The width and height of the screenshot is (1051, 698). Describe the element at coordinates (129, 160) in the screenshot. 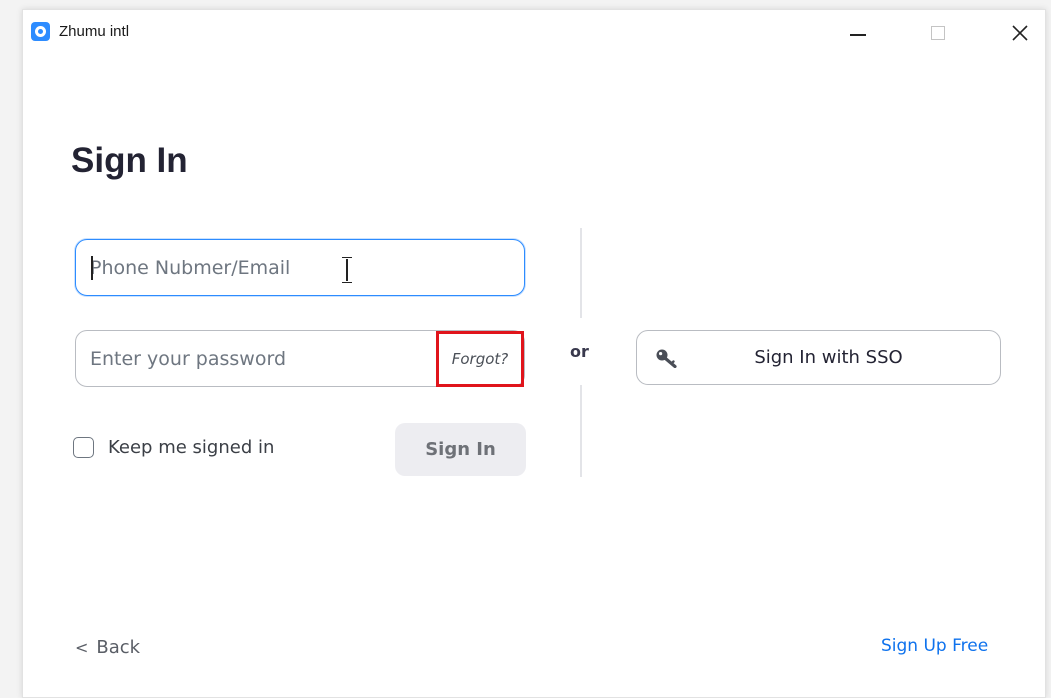

I see `page-title: Sign In` at that location.